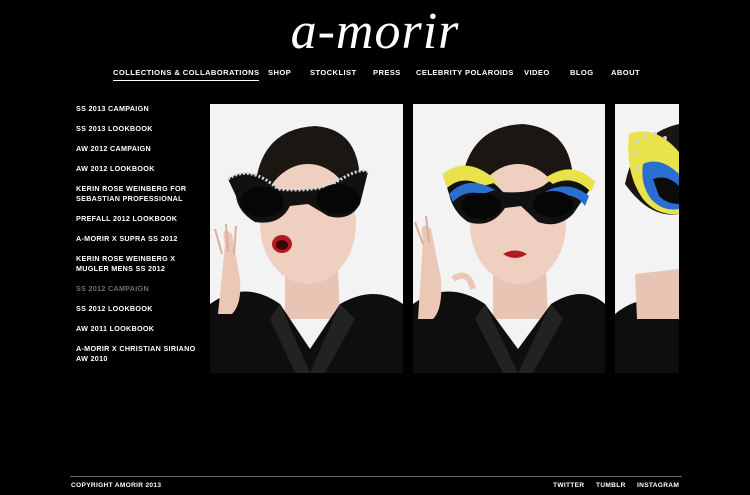 This screenshot has width=750, height=495. Describe the element at coordinates (582, 72) in the screenshot. I see `nav-blog: BLOG` at that location.